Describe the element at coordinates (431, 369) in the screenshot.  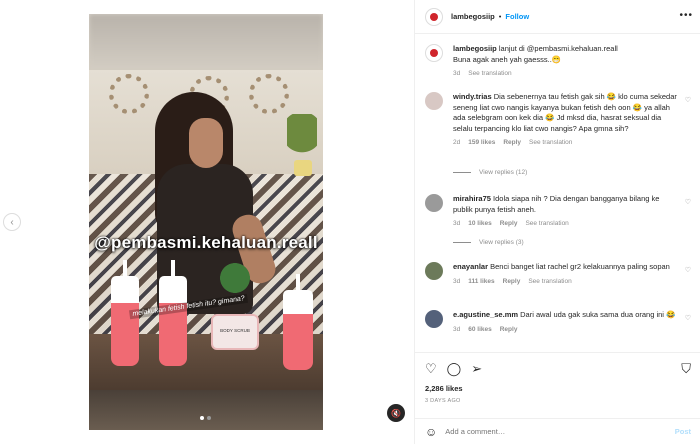
I see `like-icon: ♡` at that location.